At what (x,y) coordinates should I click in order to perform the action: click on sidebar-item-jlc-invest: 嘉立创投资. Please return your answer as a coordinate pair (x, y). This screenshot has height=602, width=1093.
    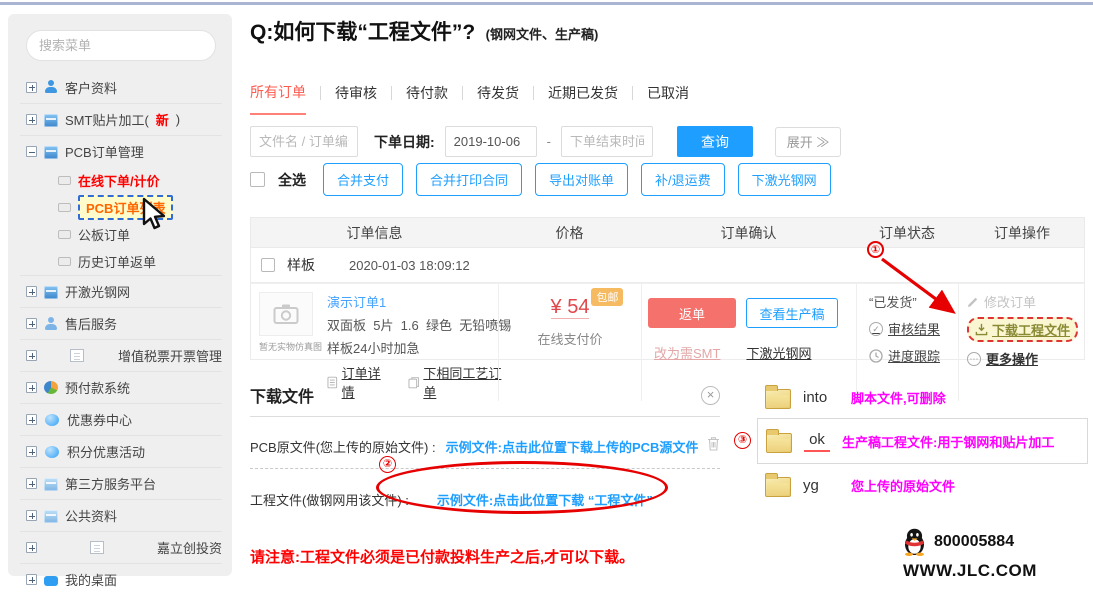
    Looking at the image, I should click on (121, 547).